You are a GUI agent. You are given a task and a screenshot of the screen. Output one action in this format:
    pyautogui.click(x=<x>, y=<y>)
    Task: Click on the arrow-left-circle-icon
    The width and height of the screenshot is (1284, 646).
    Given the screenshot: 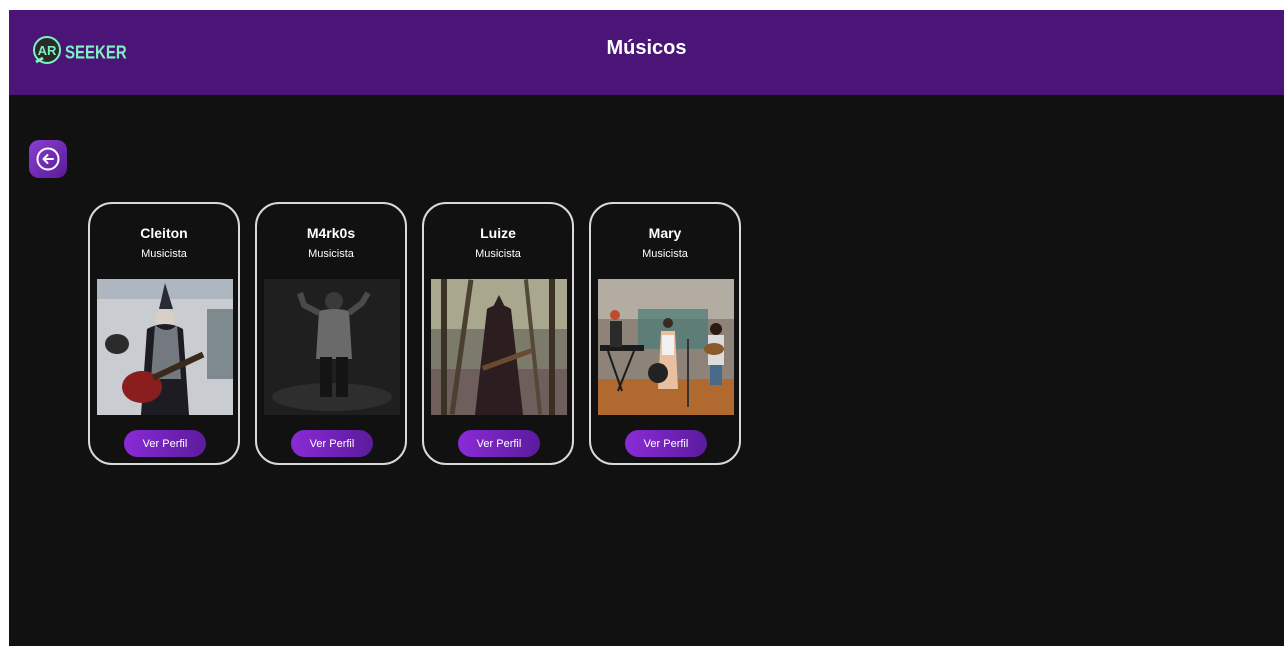 What is the action you would take?
    pyautogui.click(x=48, y=159)
    